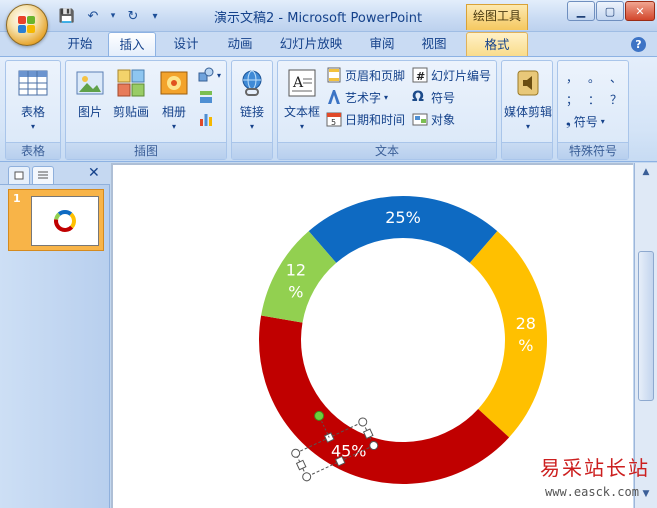 Image resolution: width=657 pixels, height=508 pixels. Describe the element at coordinates (311, 44) in the screenshot. I see `tab-slideshow: 幻灯片放映` at that location.